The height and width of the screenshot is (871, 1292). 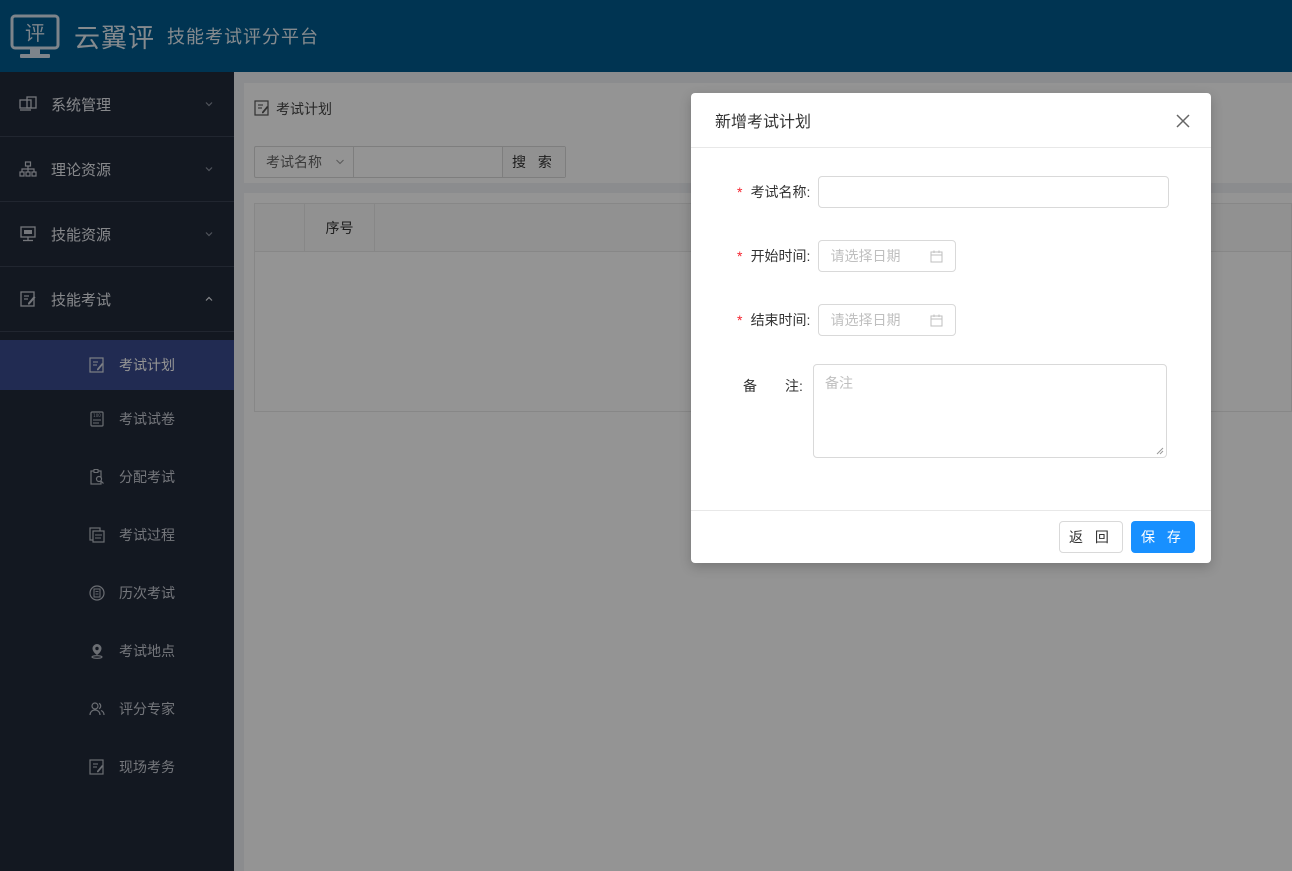 I want to click on form-row-exam-name: * 考试名称:, so click(x=953, y=192).